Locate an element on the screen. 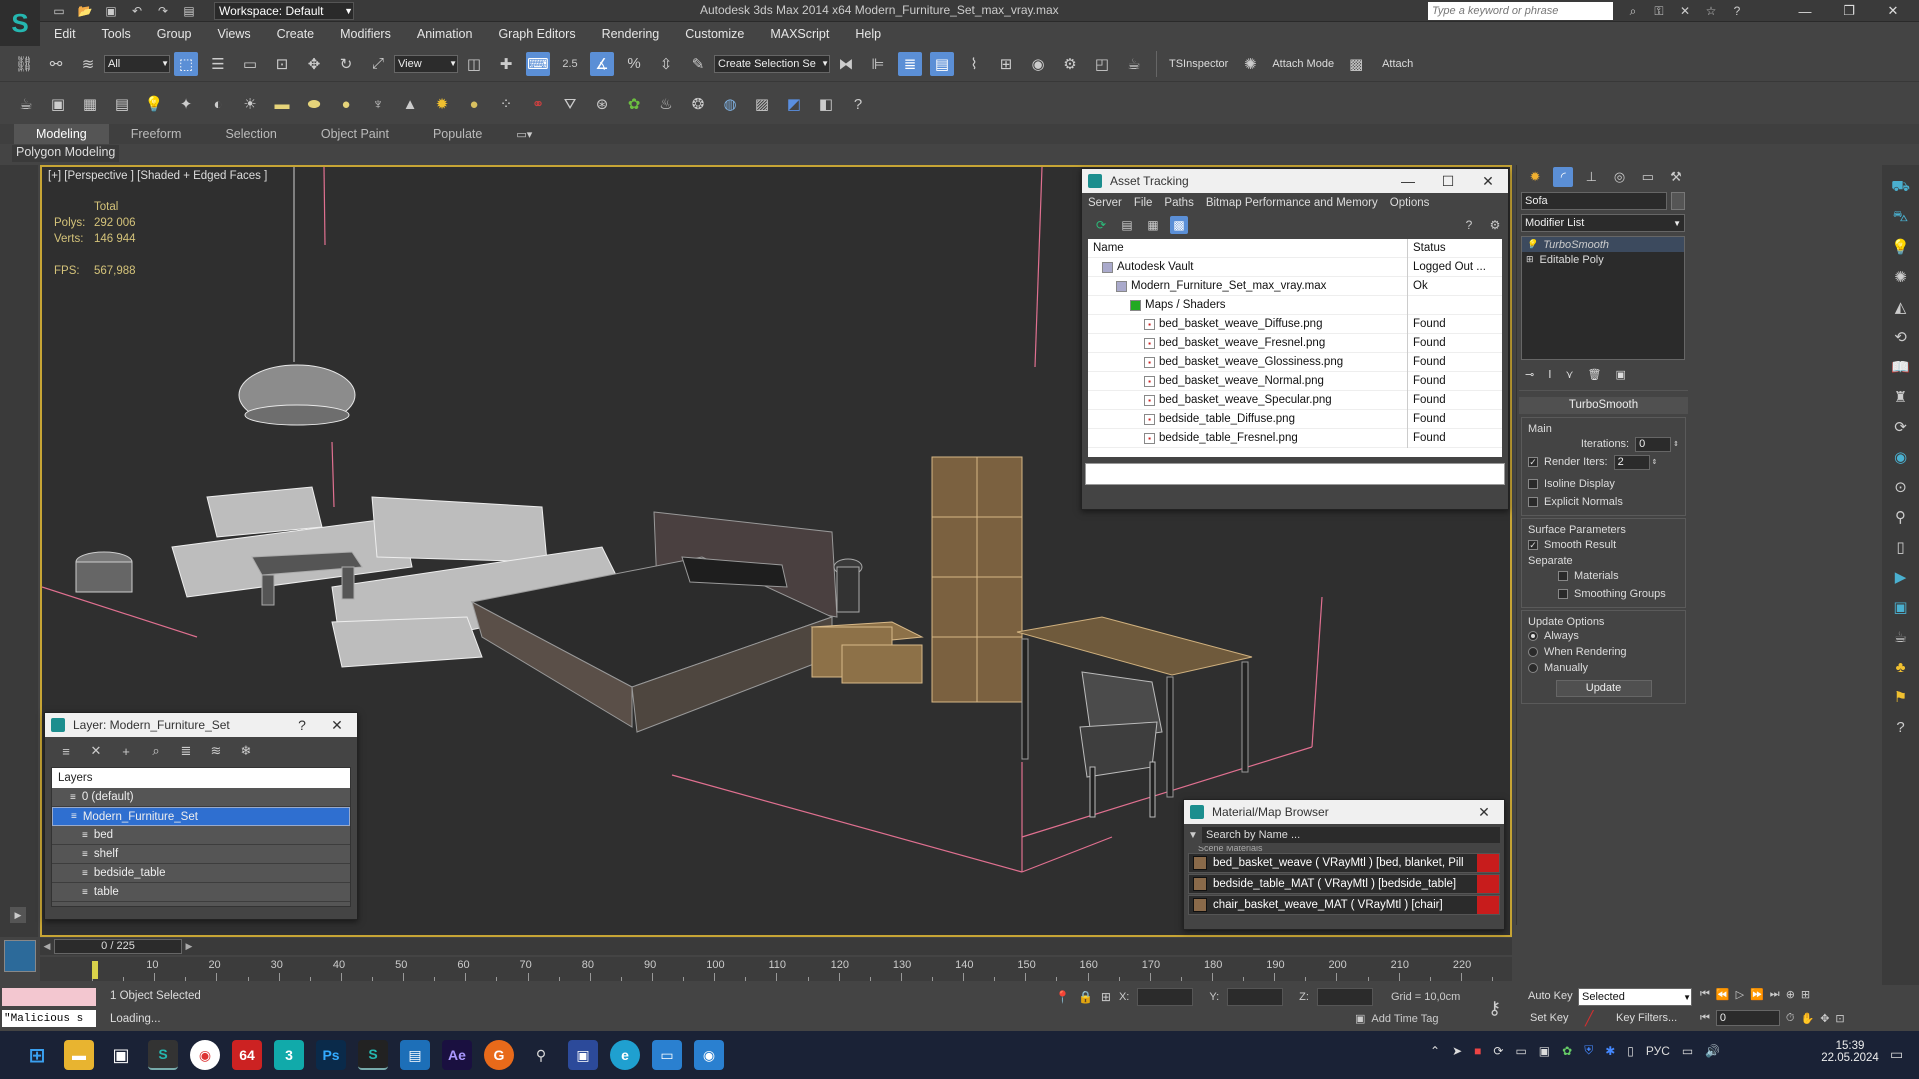 The image size is (1919, 1079). checker-icon: ▩ is located at coordinates (1356, 64).